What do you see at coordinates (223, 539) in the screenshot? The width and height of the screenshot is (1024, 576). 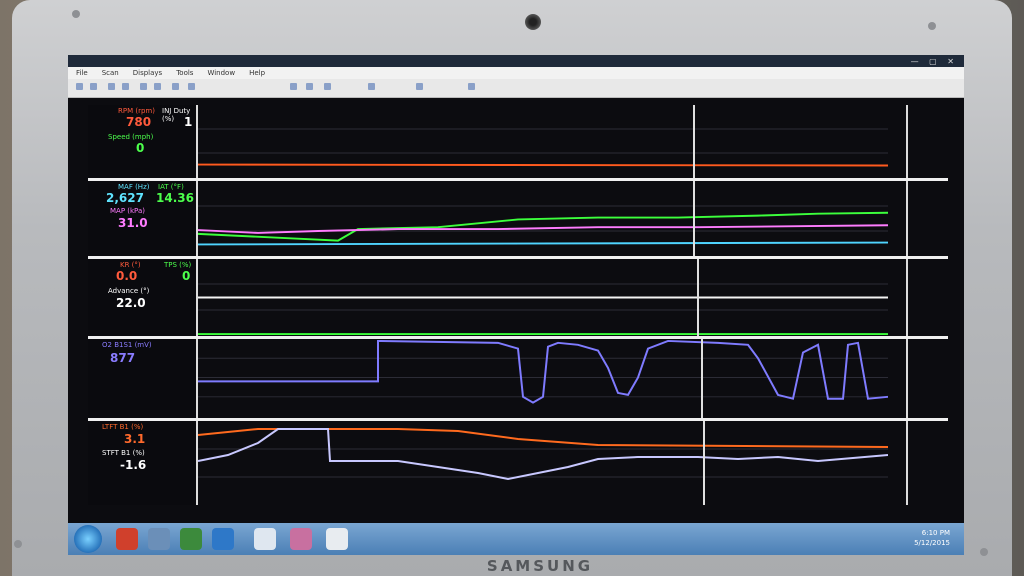 I see `internet-explorer-icon` at bounding box center [223, 539].